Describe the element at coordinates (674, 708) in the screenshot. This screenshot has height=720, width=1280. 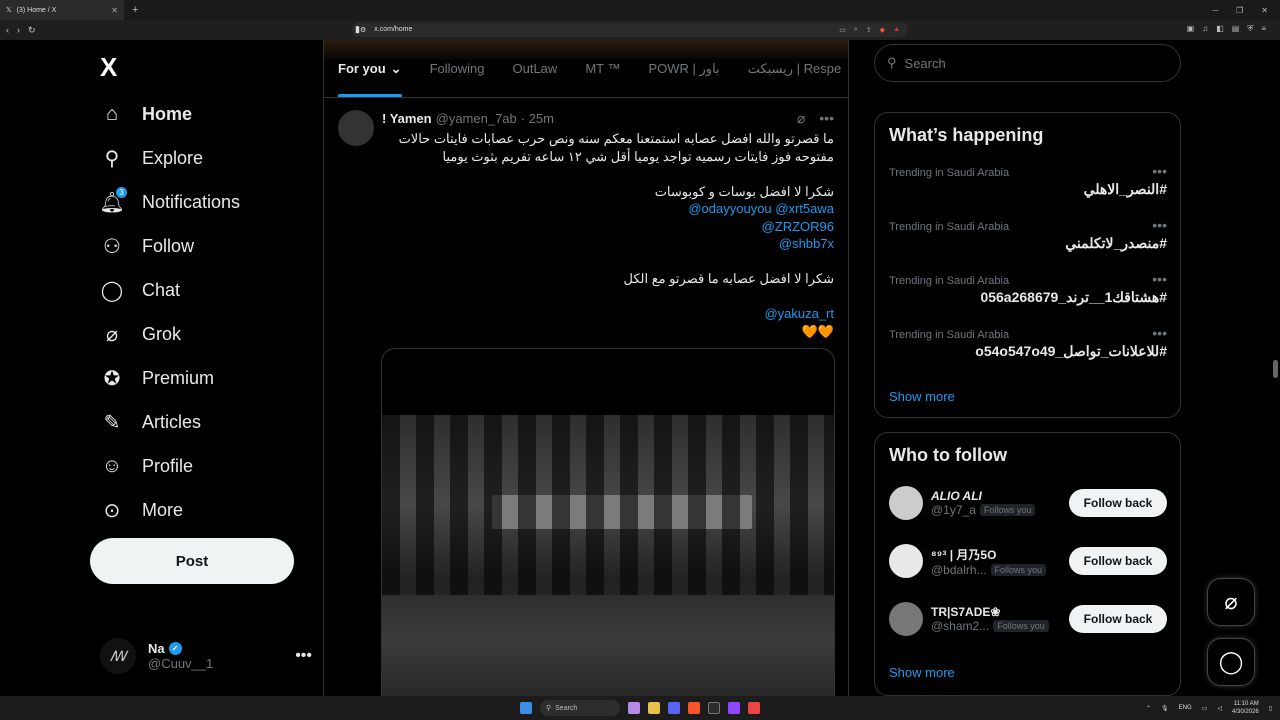
I see `discord-icon` at that location.